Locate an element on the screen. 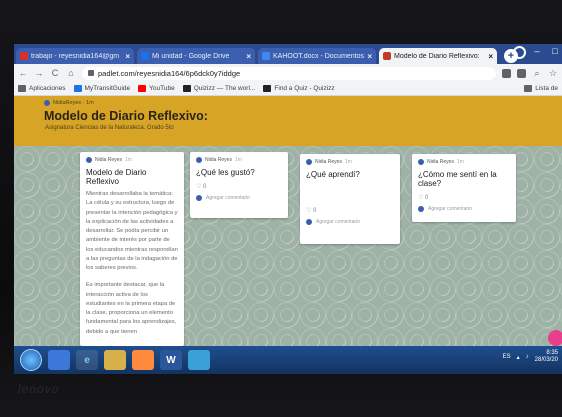 The height and width of the screenshot is (417, 562). bookmark-label: MyTransitGuide is located at coordinates (107, 88).